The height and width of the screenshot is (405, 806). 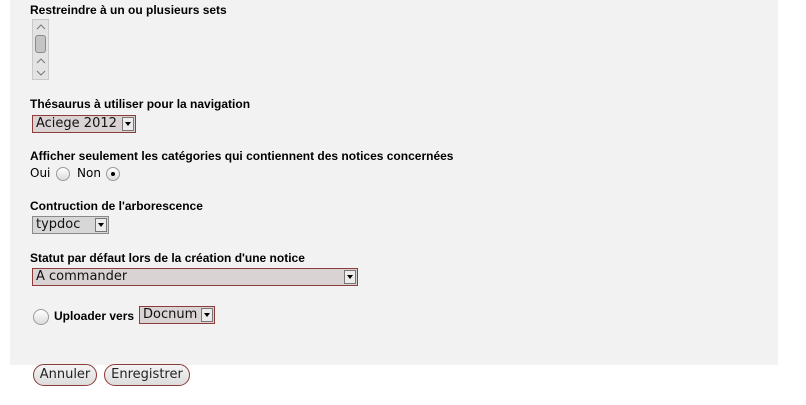 I want to click on save-button: Enregistrer, so click(x=147, y=375).